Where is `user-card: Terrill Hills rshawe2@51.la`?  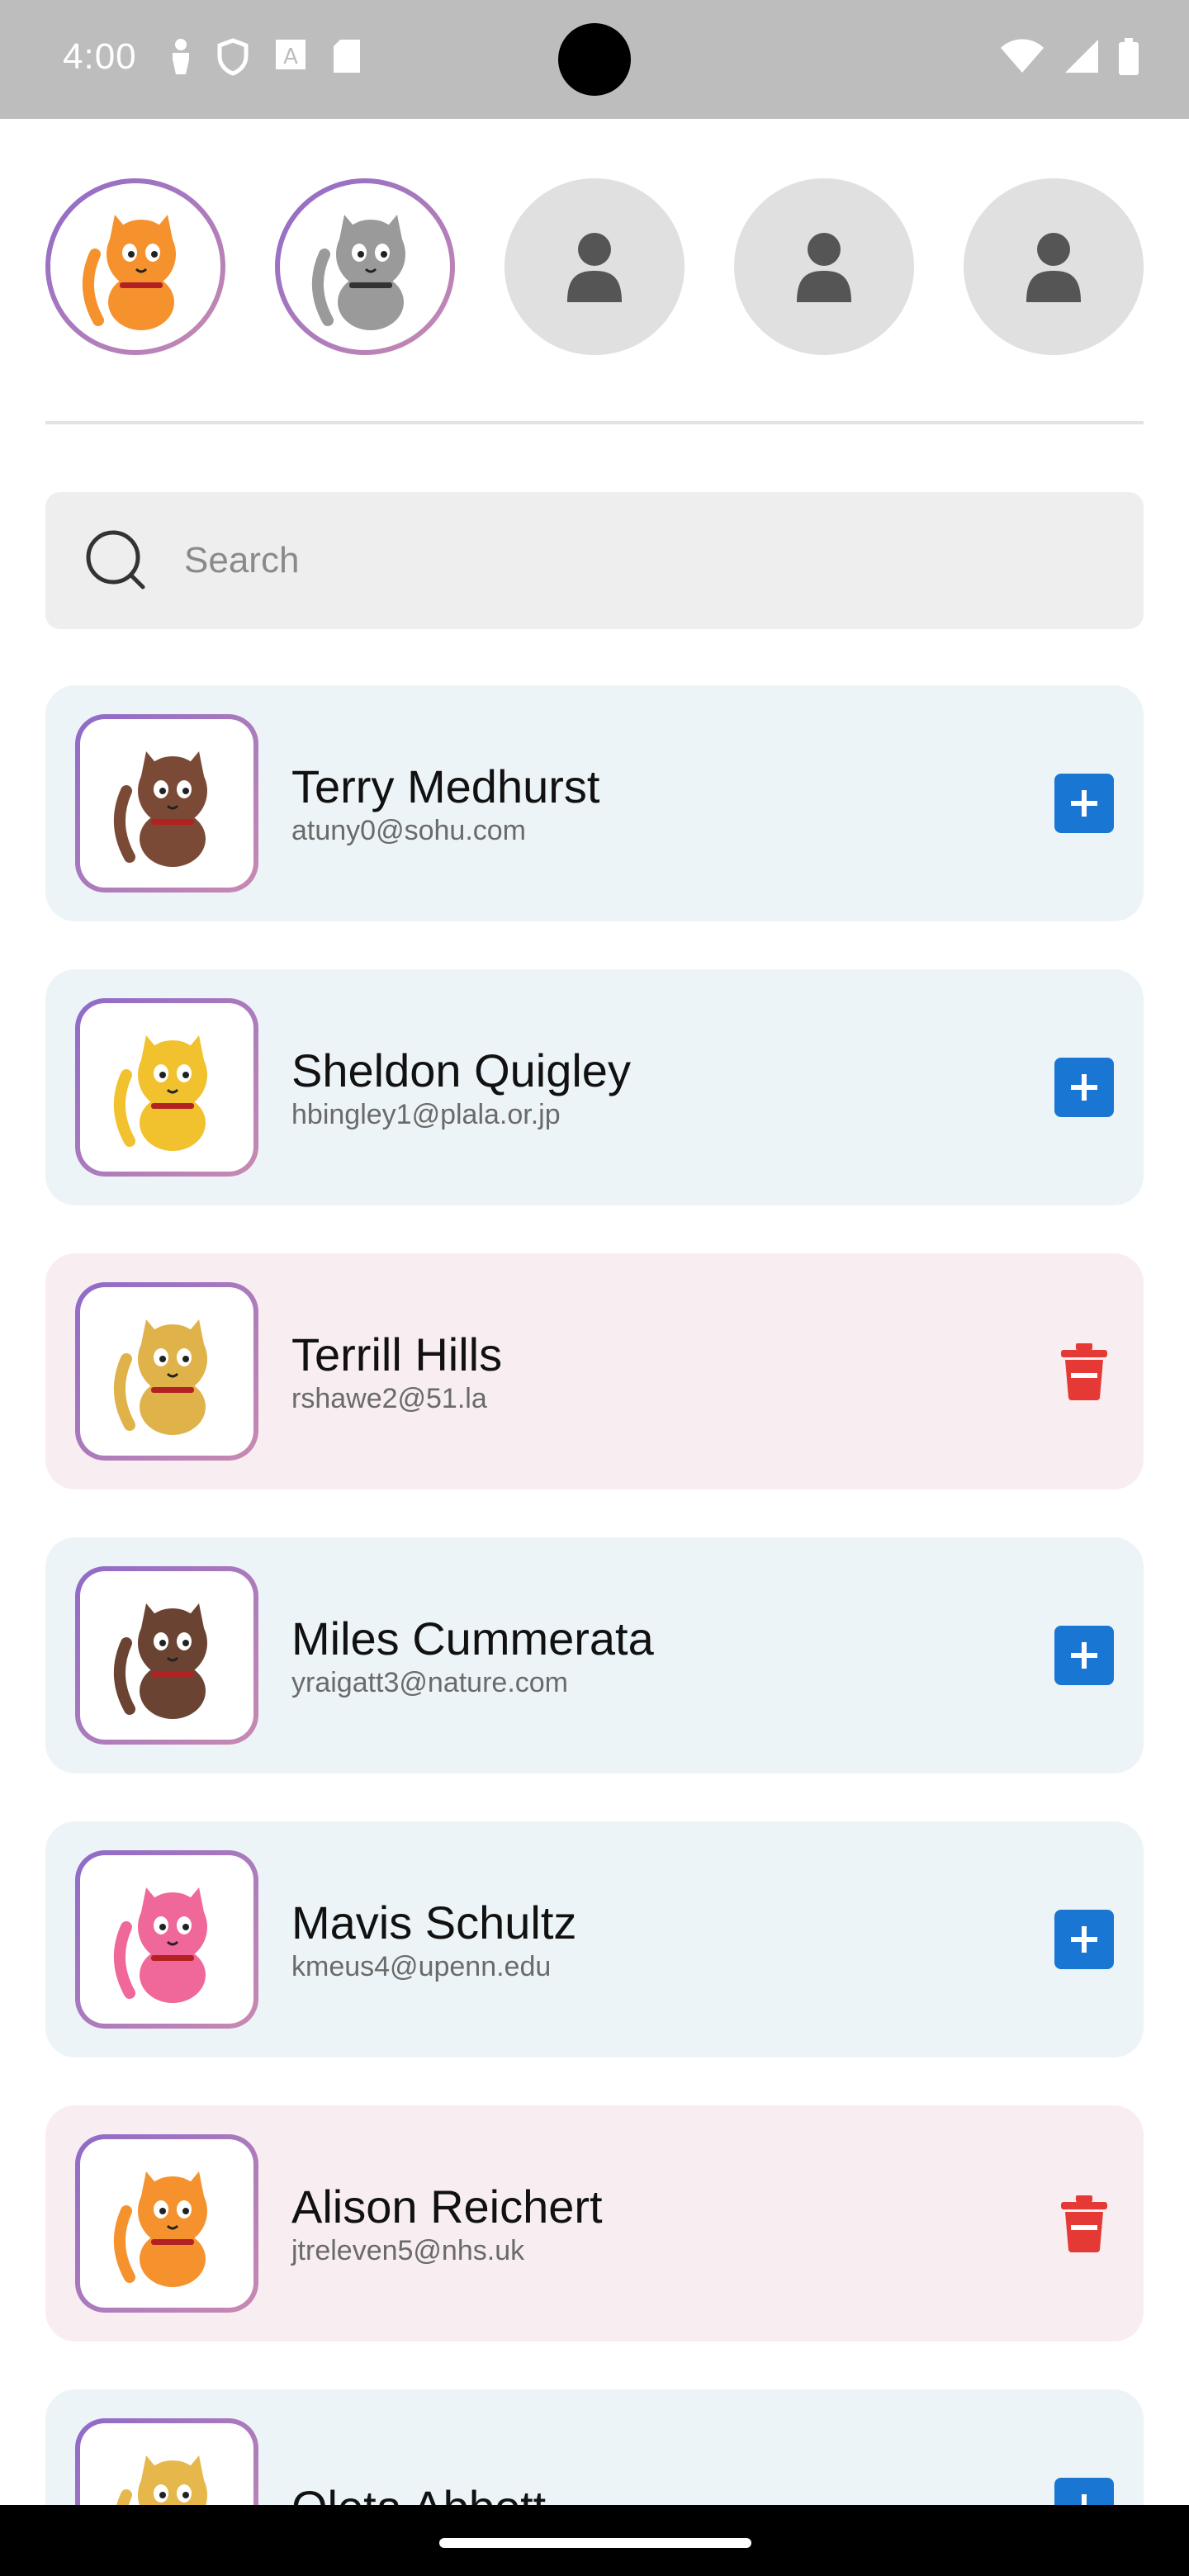 user-card: Terrill Hills rshawe2@51.la is located at coordinates (594, 1371).